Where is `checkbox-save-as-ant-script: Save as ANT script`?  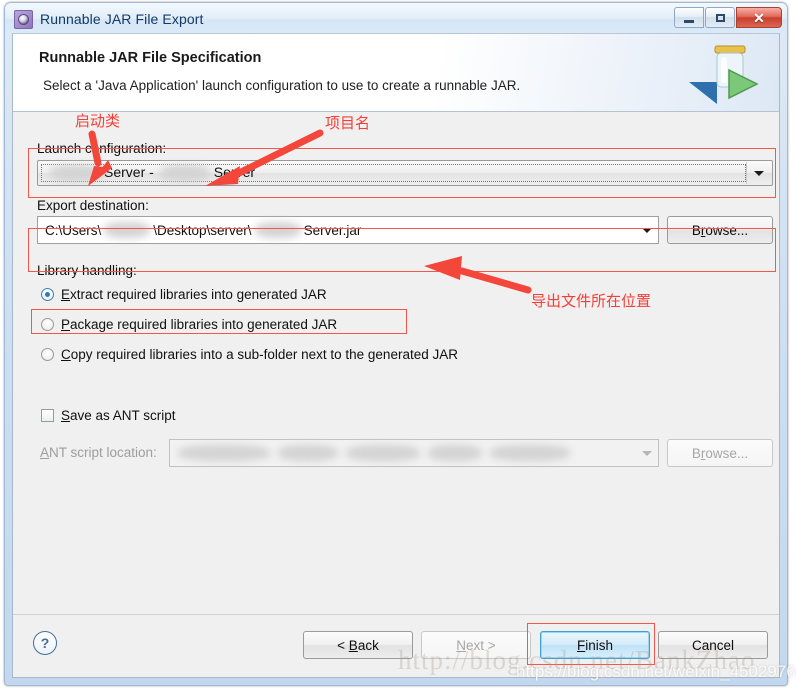 checkbox-save-as-ant-script: Save as ANT script is located at coordinates (108, 415).